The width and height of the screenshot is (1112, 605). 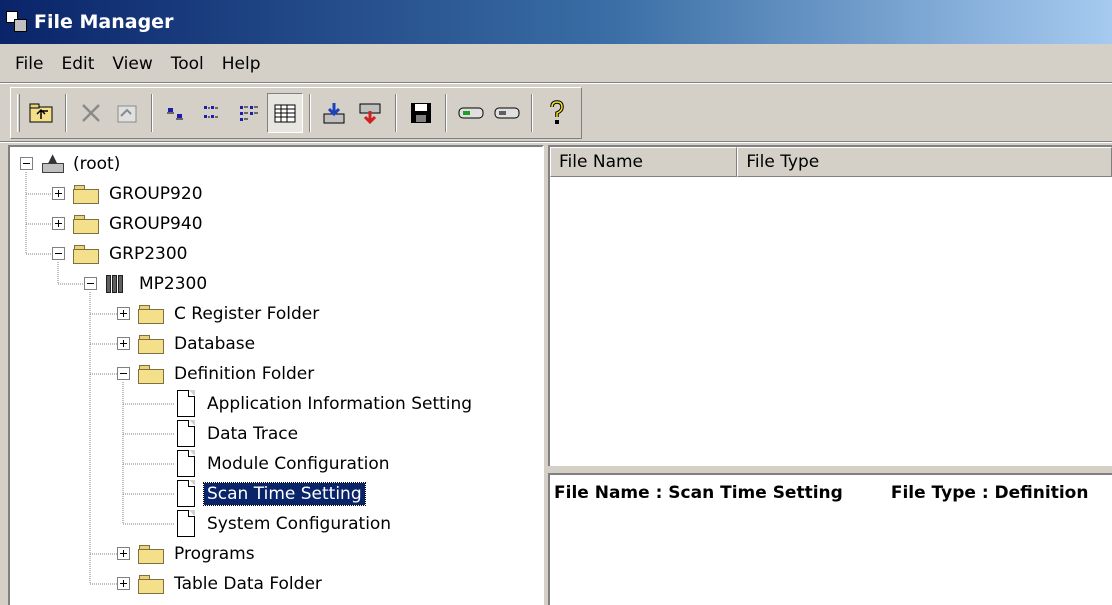 I want to click on pane-splitter, so click(x=830, y=469).